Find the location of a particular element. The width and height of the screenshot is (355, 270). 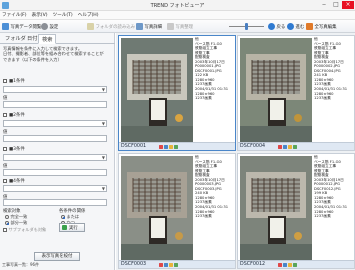

menu-view: 表示(V) is located at coordinates (40, 15).